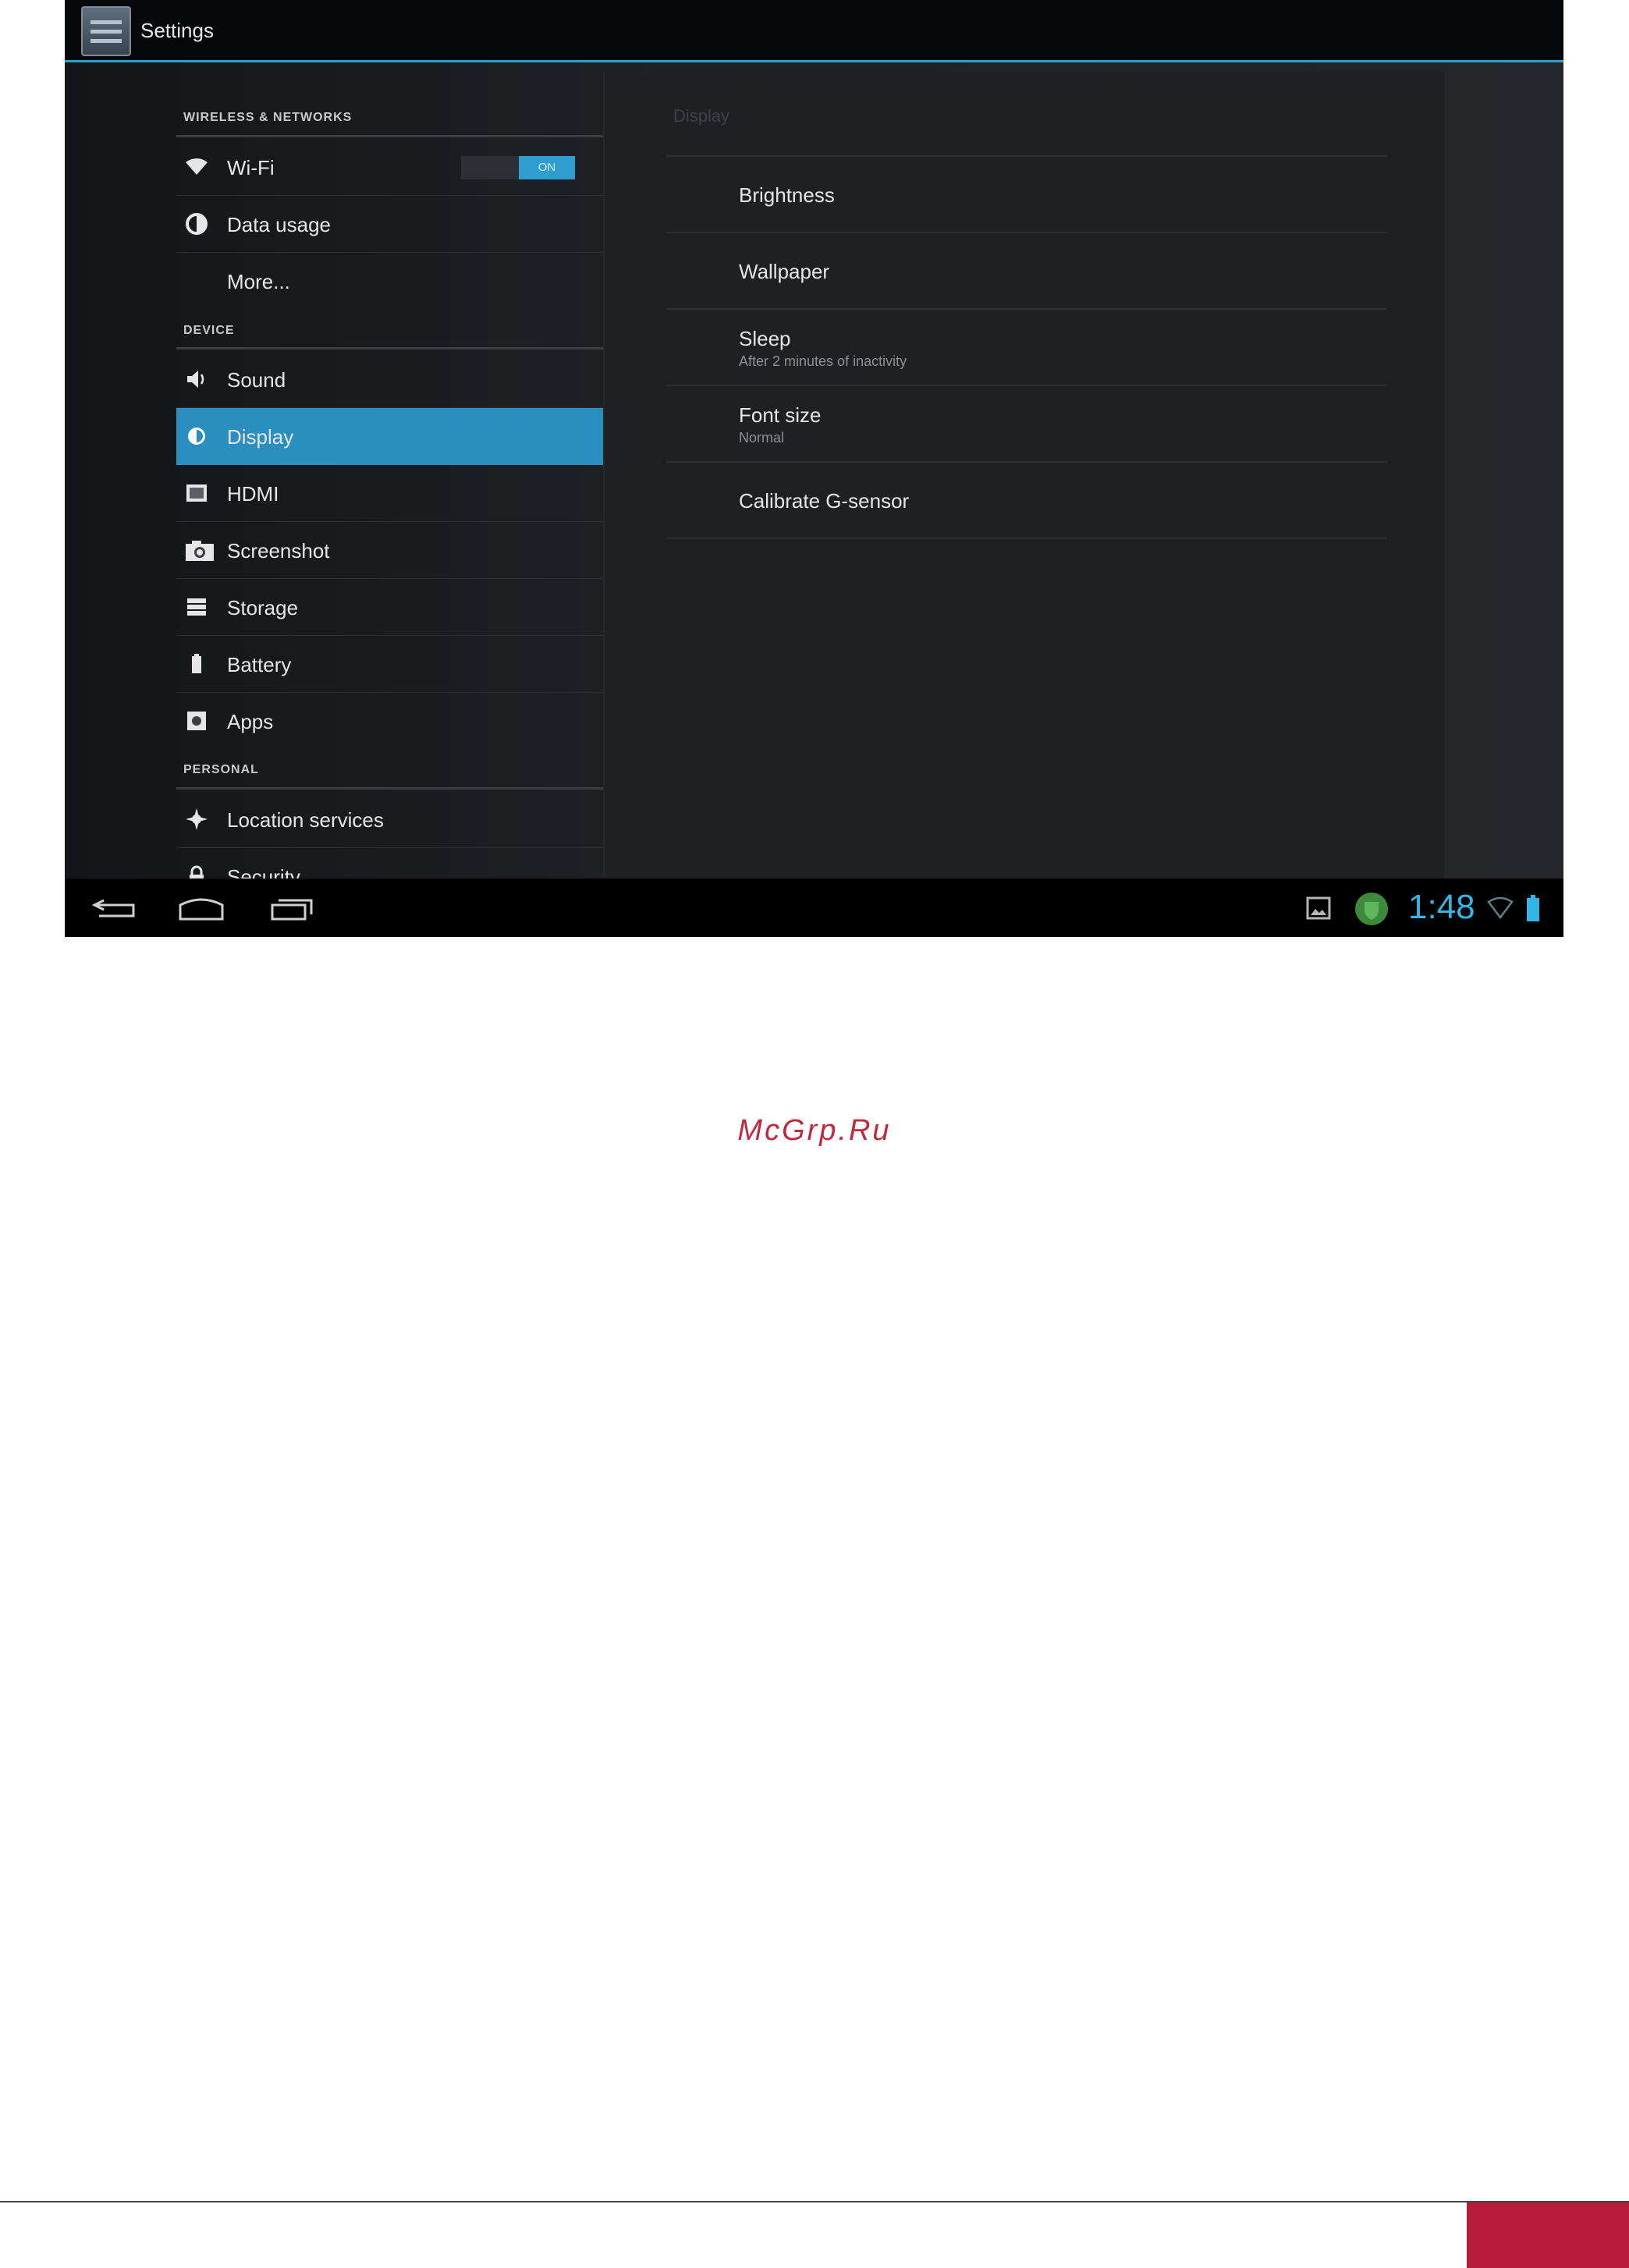 This screenshot has height=2268, width=1629. Describe the element at coordinates (420, 665) in the screenshot. I see `settings-item-battery: Battery` at that location.